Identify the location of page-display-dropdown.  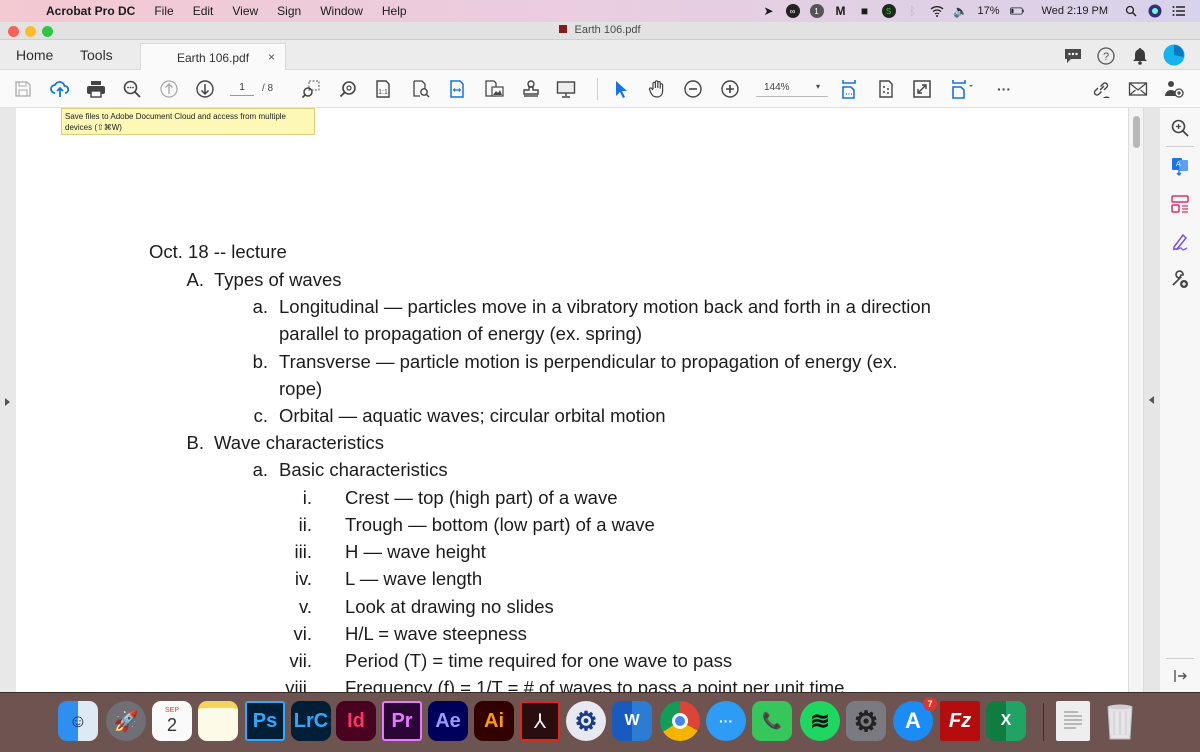
(963, 89).